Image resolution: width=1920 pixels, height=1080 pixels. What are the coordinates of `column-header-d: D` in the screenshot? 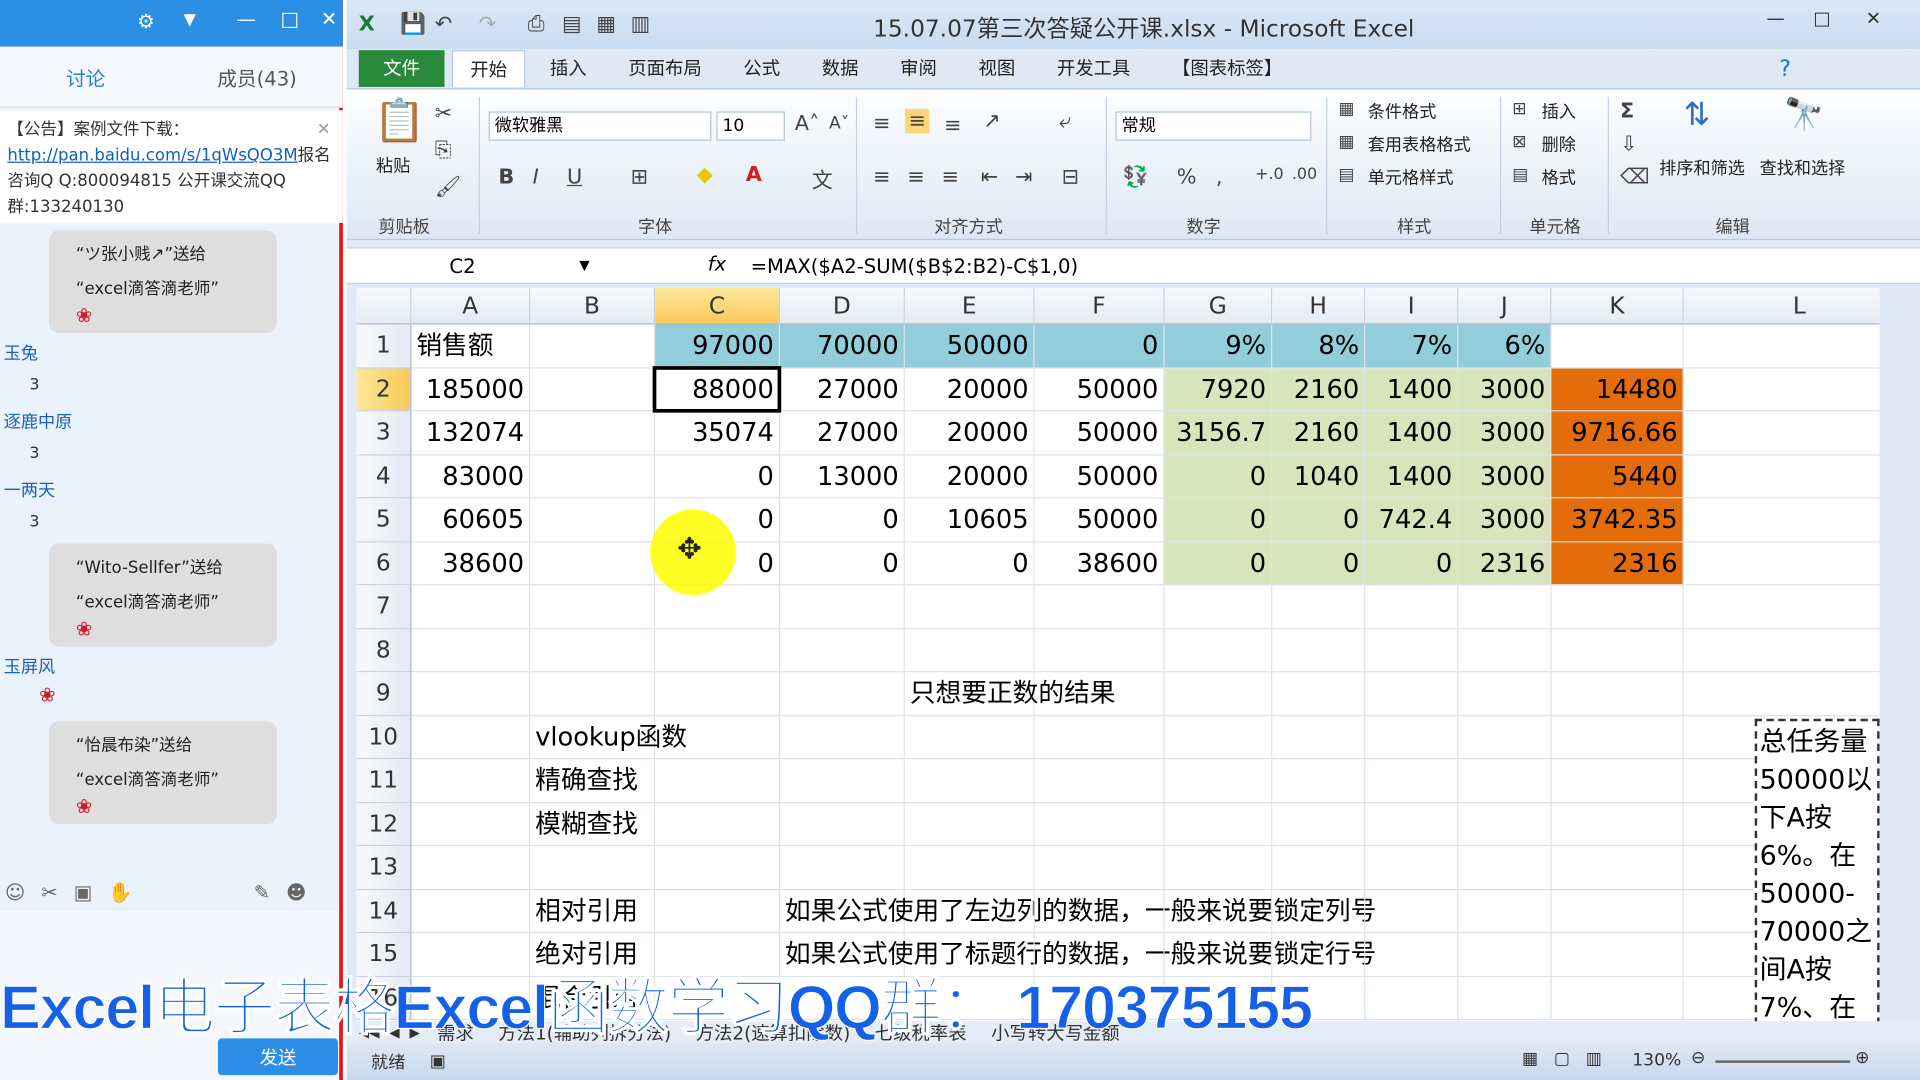 It's located at (842, 306).